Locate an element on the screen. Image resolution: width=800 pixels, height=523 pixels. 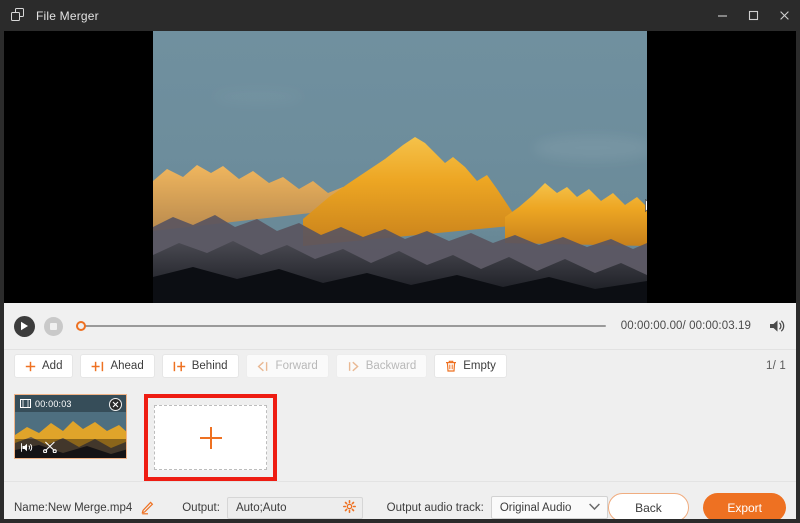
progress-slider is located at coordinates (341, 326).